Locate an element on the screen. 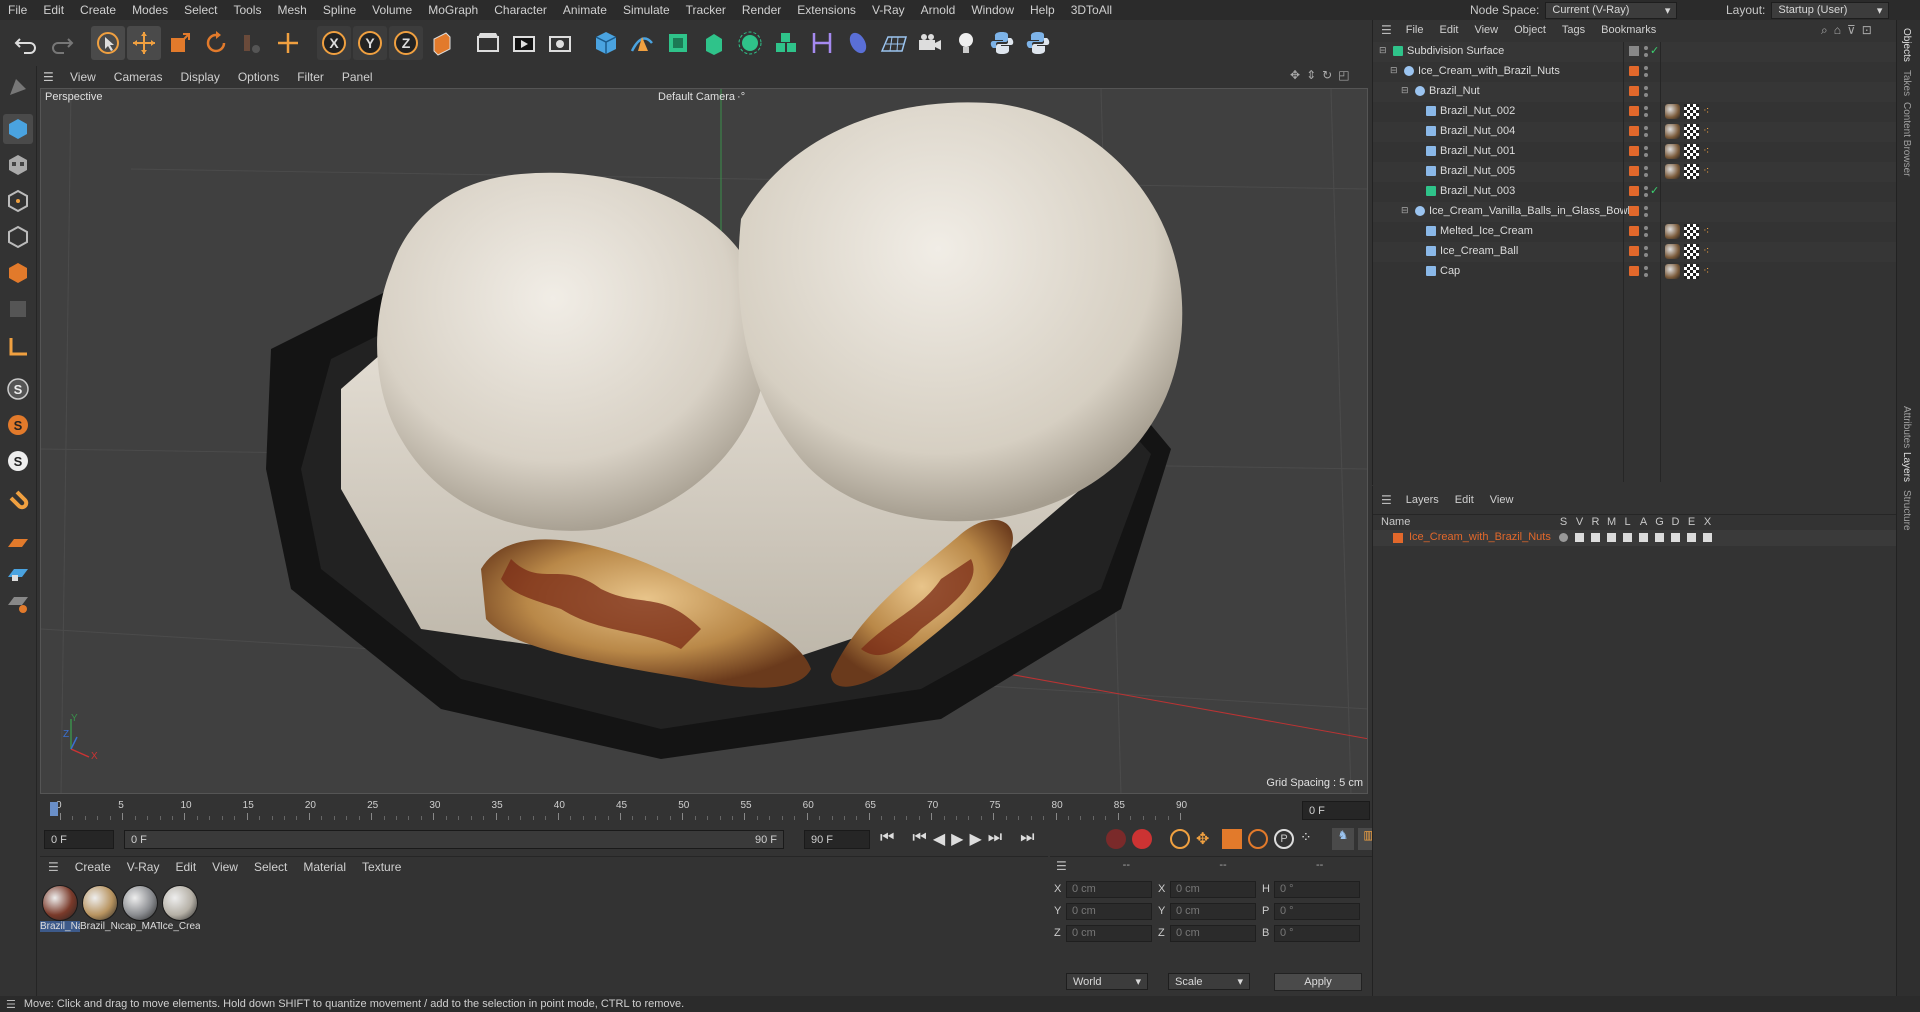 The height and width of the screenshot is (1012, 1920). point-mode-button is located at coordinates (18, 201).